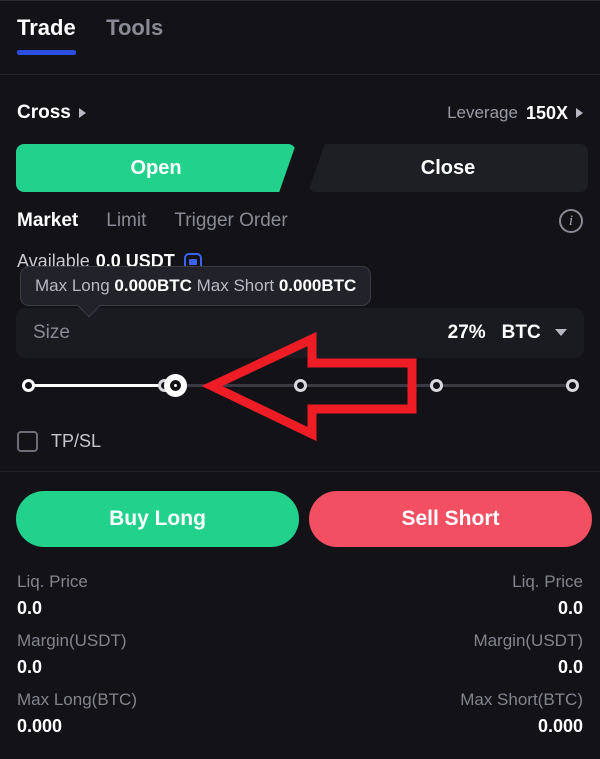 The image size is (600, 759). Describe the element at coordinates (46, 35) in the screenshot. I see `tab-trade: Trade` at that location.